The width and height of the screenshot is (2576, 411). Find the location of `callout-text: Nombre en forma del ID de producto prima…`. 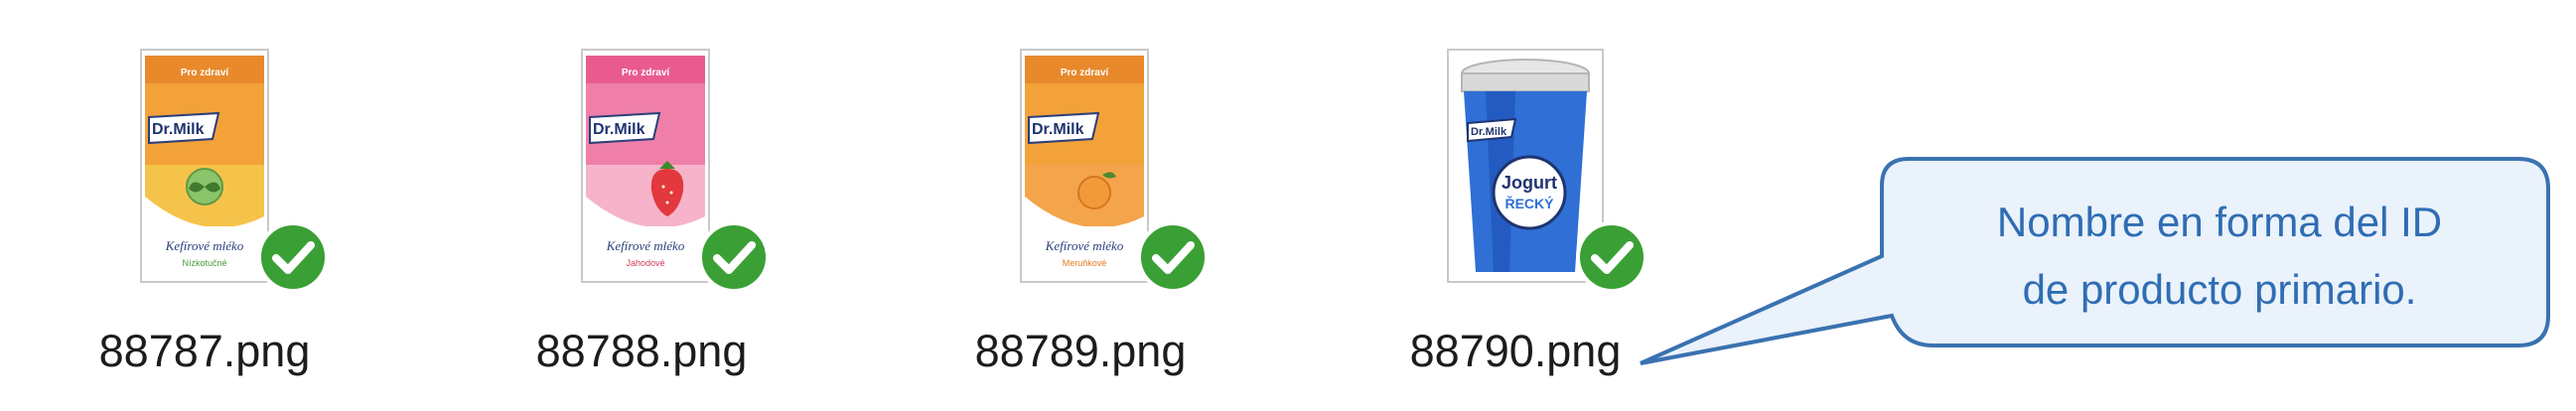

callout-text: Nombre en forma del ID de producto prima… is located at coordinates (2220, 256).